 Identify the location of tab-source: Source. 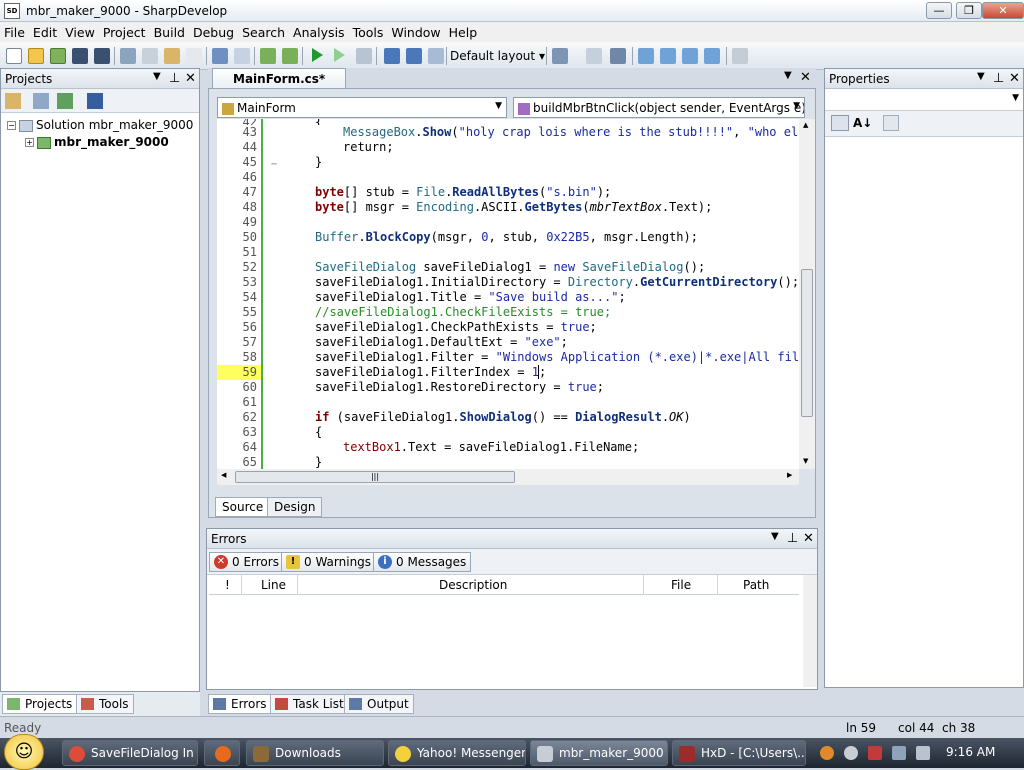
(243, 507).